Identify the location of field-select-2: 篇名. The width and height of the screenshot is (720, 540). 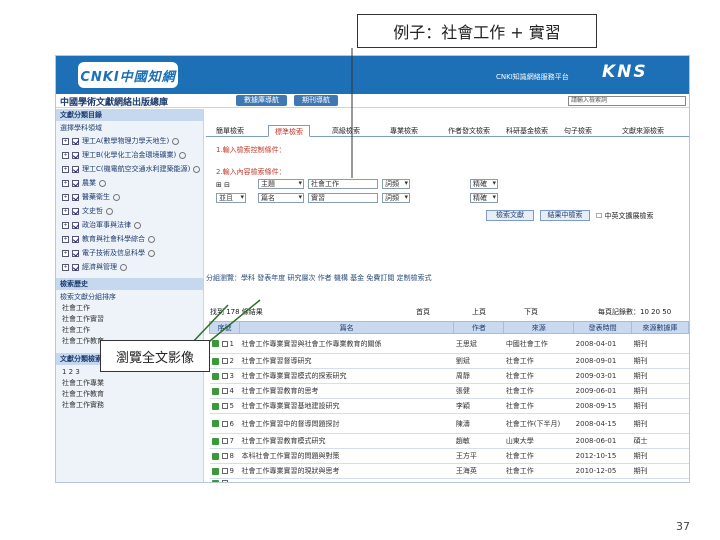
(281, 198).